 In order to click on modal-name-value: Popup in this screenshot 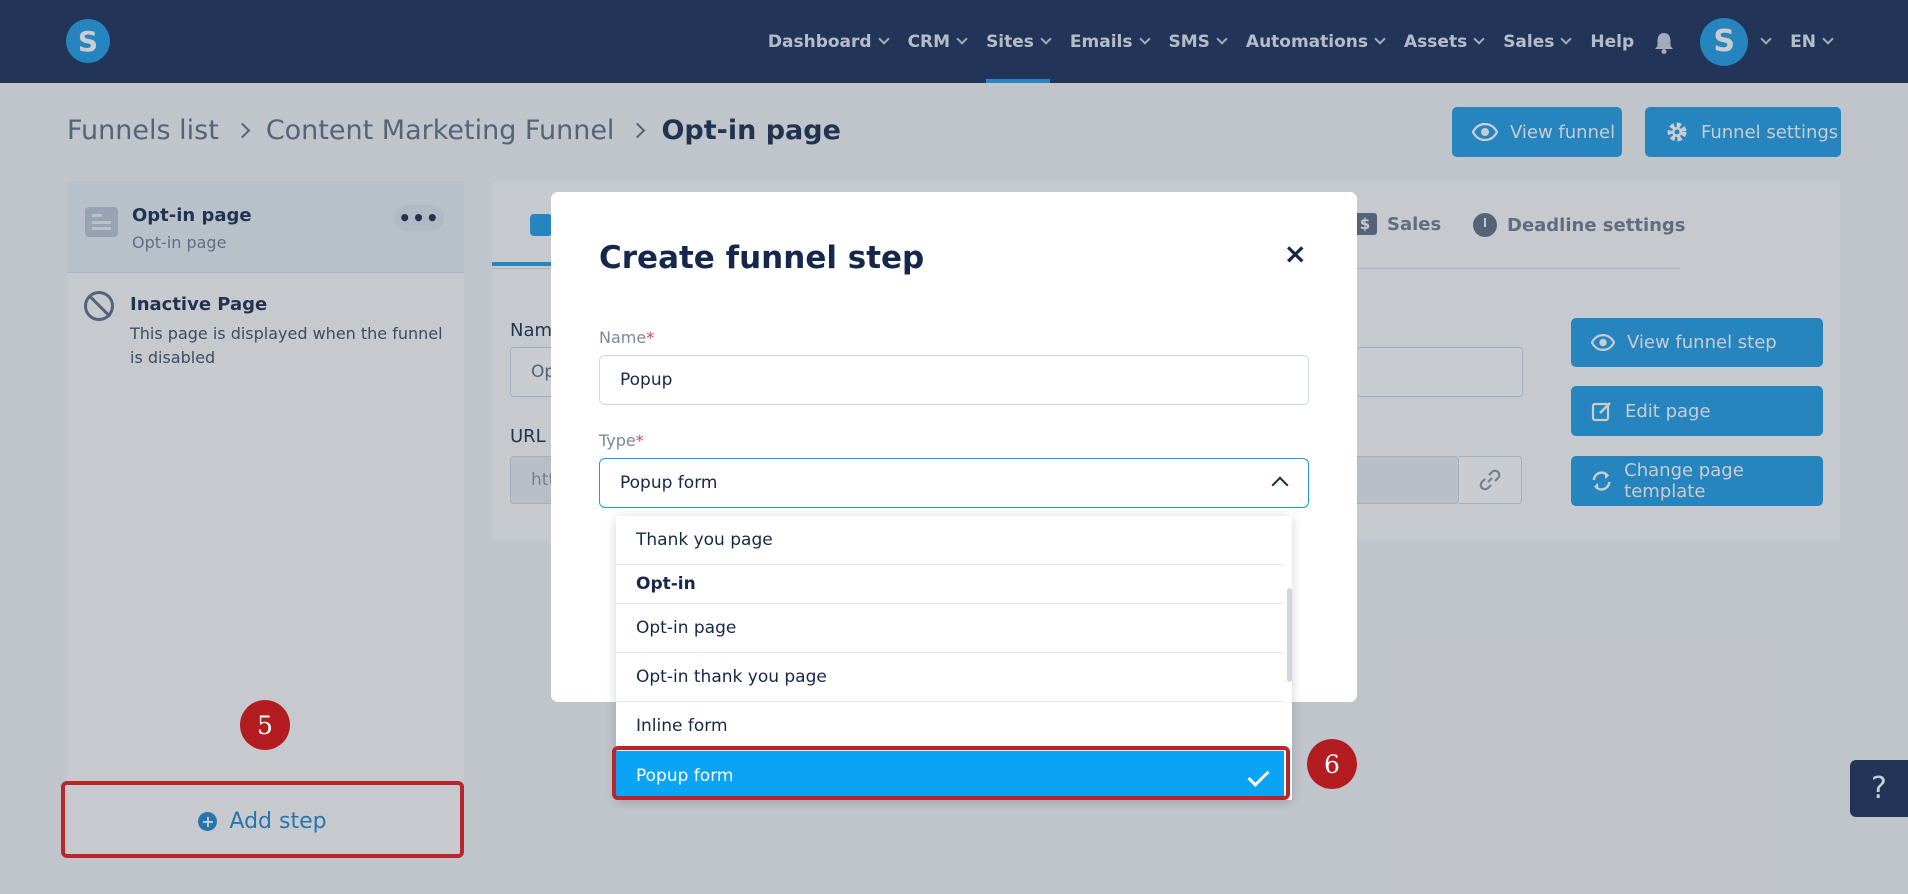, I will do `click(646, 380)`.